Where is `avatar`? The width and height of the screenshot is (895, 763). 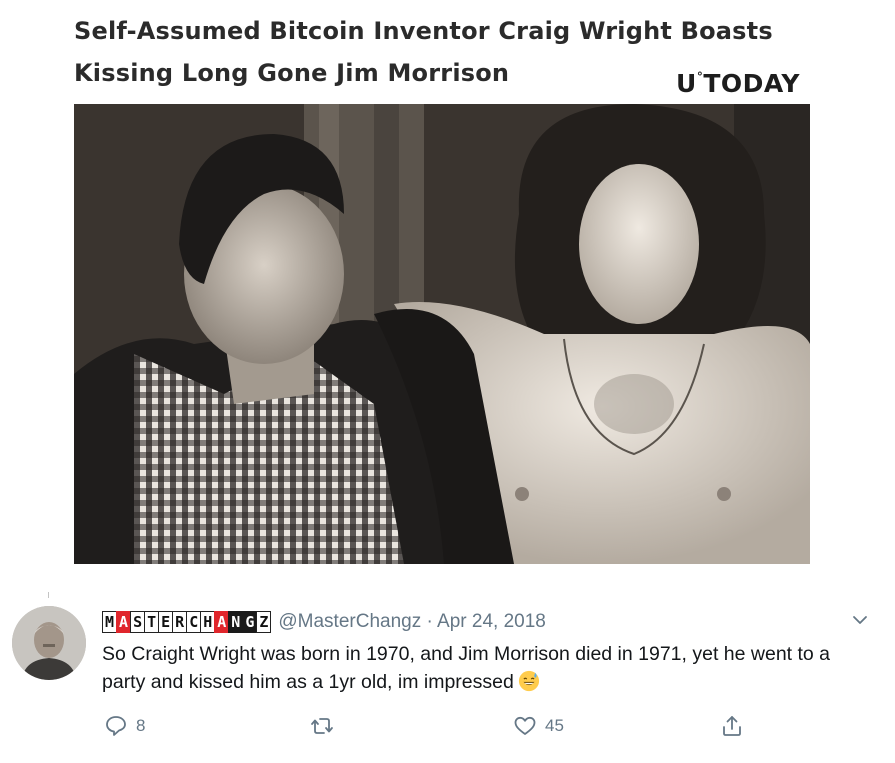 avatar is located at coordinates (49, 643).